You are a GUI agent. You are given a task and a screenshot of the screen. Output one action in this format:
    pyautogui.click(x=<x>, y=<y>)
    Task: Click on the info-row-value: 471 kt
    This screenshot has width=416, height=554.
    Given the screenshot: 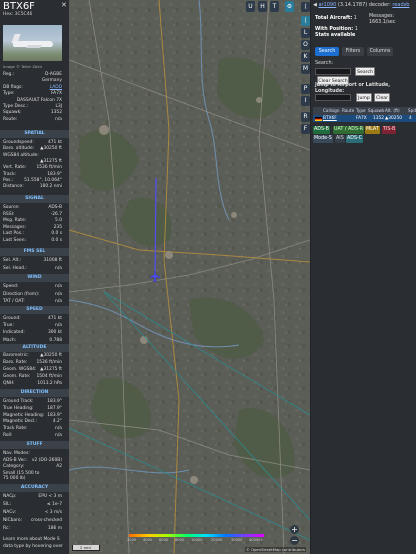 What is the action you would take?
    pyautogui.click(x=54, y=318)
    